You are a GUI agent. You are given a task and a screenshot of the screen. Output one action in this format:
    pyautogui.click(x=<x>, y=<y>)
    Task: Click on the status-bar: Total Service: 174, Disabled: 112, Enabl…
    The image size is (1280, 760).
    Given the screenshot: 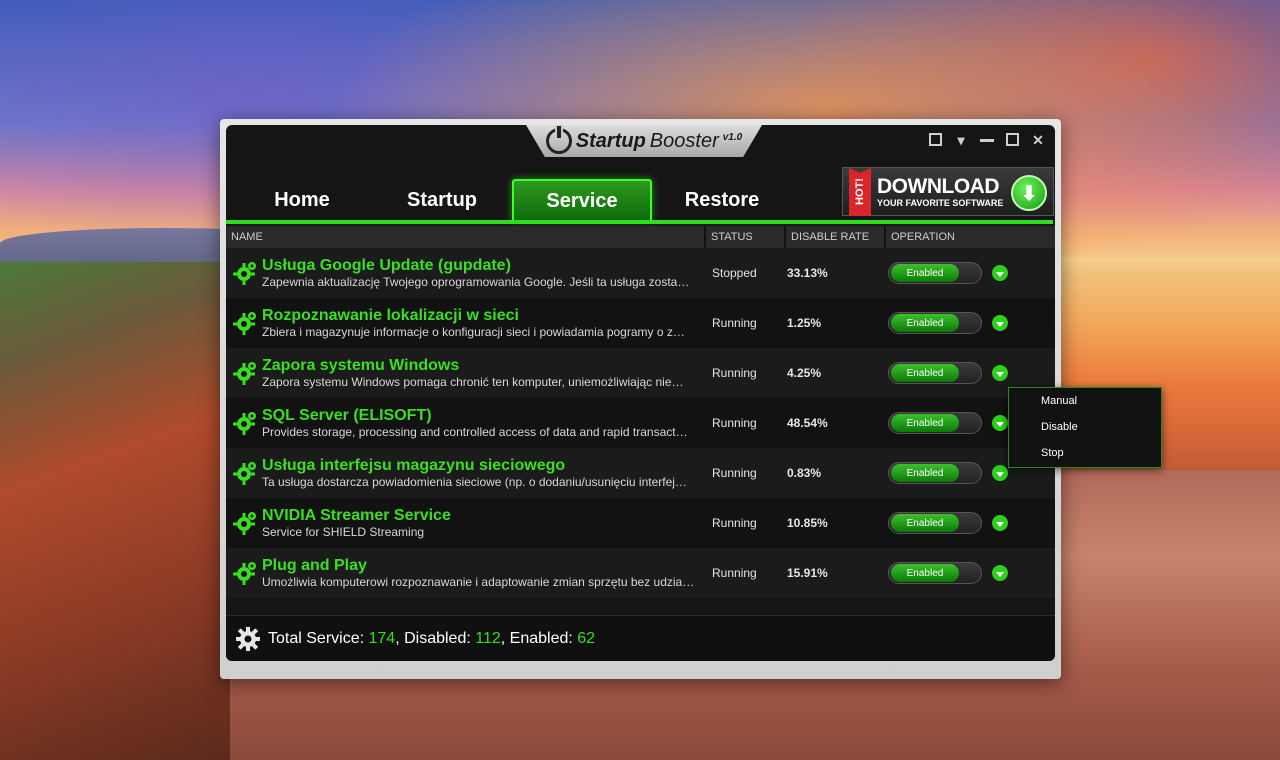 What is the action you would take?
    pyautogui.click(x=640, y=638)
    